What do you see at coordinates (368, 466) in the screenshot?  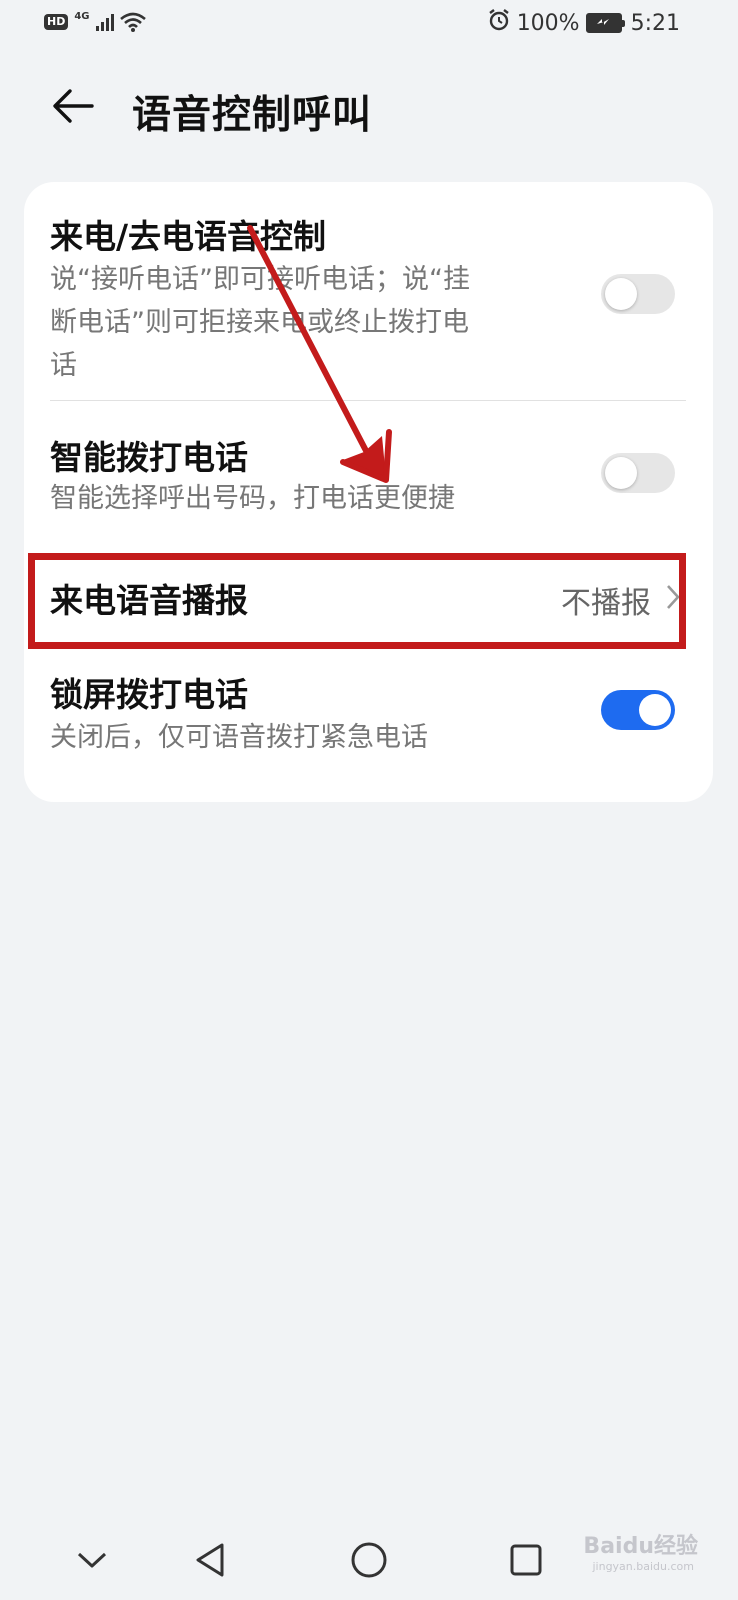 I see `setting-smart-dialing: 智能拨打电话 智能选择呼出号码，打电话更便捷` at bounding box center [368, 466].